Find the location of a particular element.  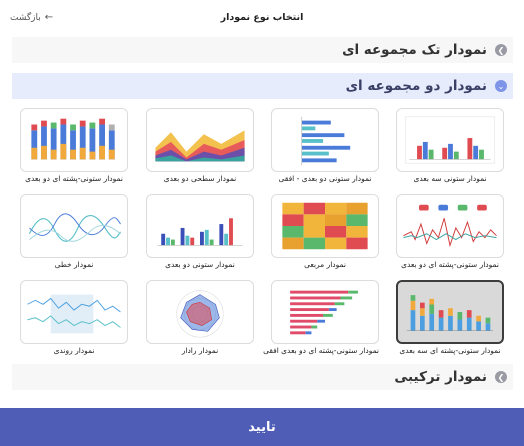

chart-option-heatmap: نمودار مربعی is located at coordinates (325, 231).